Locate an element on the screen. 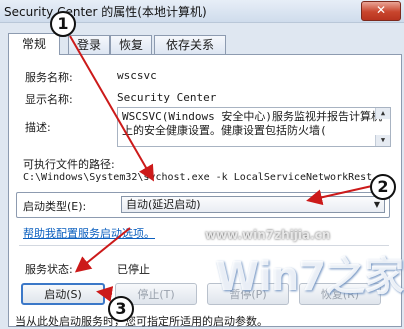 The image size is (404, 329). step-badge-2: 2 is located at coordinates (383, 187).